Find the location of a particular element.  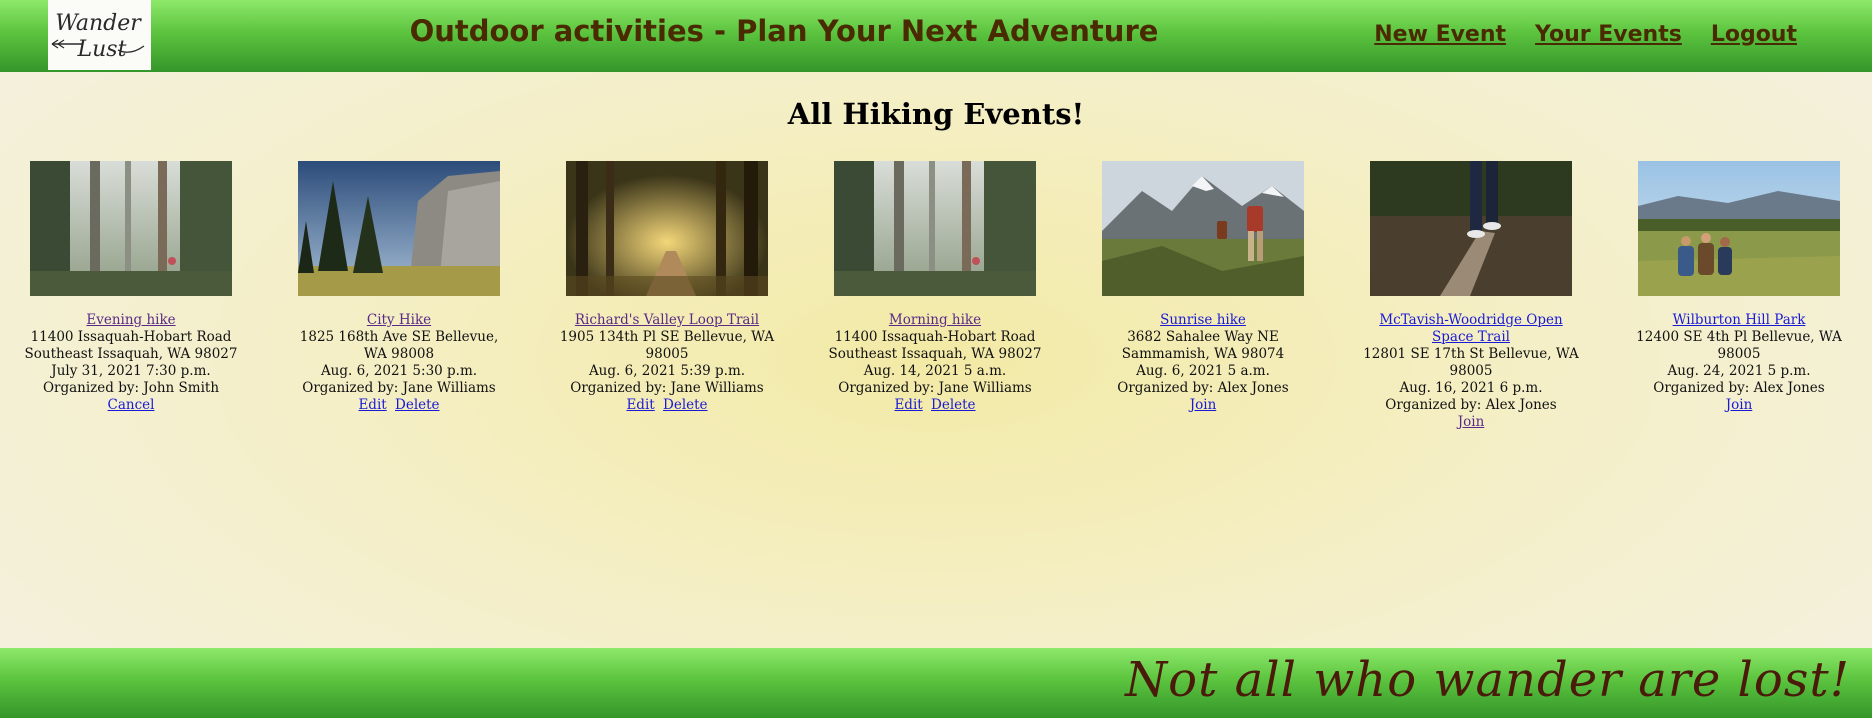

event-link: Richard's Valley Loop Trail is located at coordinates (667, 320).